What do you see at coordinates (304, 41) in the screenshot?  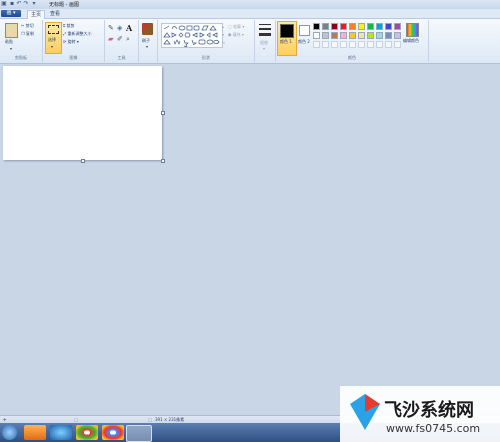 I see `color2-label: 颜色 2` at bounding box center [304, 41].